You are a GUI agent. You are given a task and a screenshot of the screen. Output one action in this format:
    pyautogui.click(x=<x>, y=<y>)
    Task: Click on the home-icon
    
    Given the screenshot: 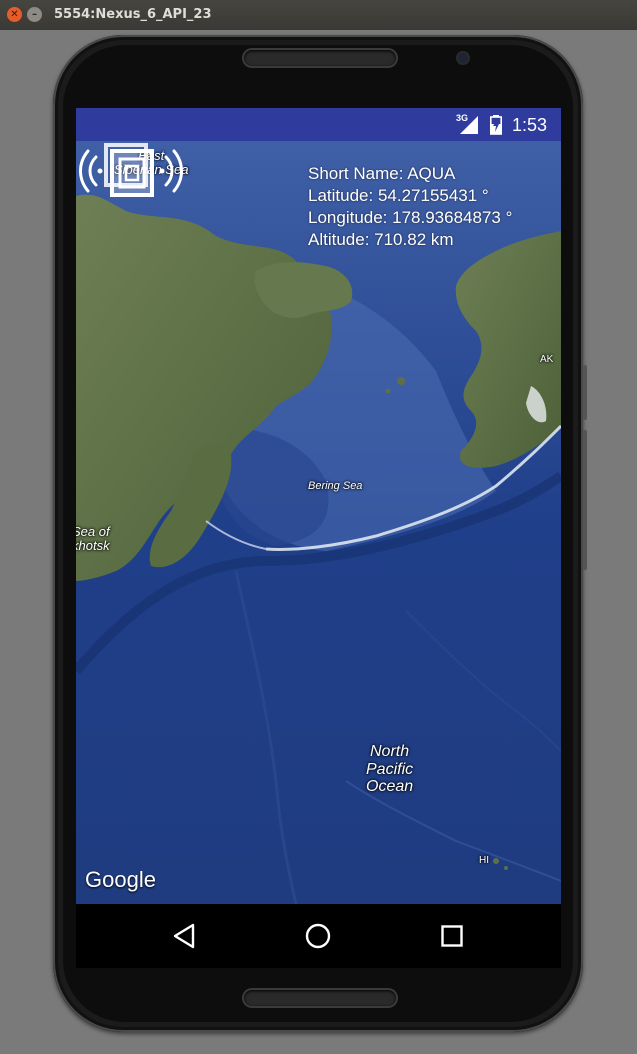 What is the action you would take?
    pyautogui.click(x=318, y=936)
    